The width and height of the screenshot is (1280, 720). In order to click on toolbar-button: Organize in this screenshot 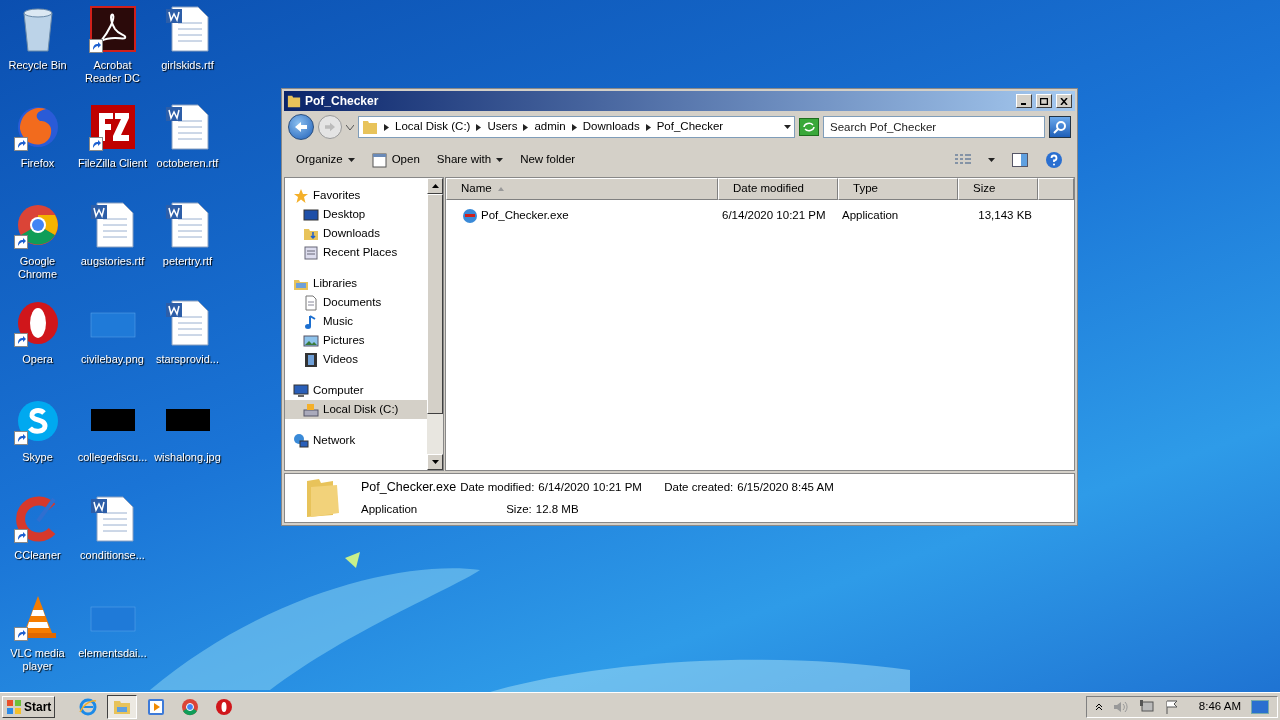, I will do `click(325, 160)`.